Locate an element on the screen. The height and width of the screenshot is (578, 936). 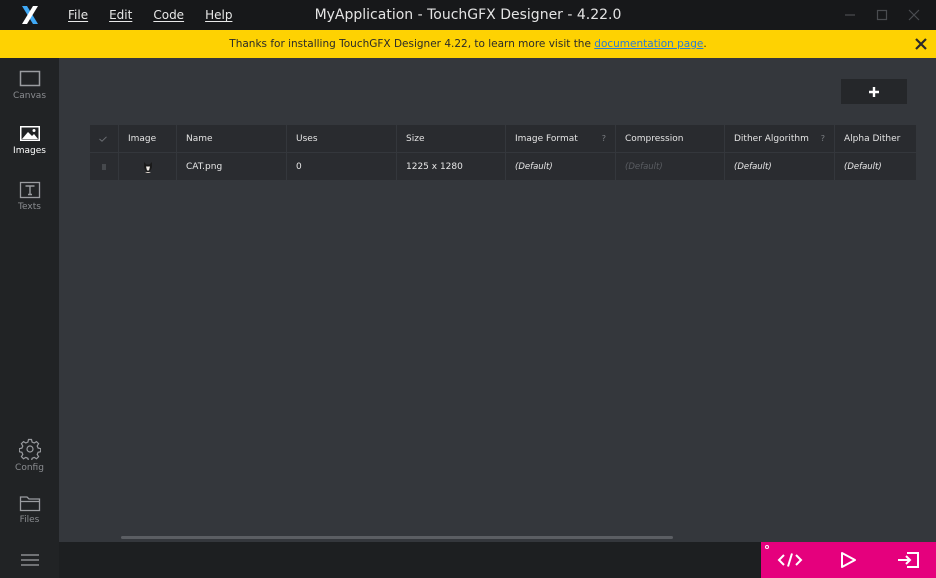
main-menu-button is located at coordinates (29, 560).